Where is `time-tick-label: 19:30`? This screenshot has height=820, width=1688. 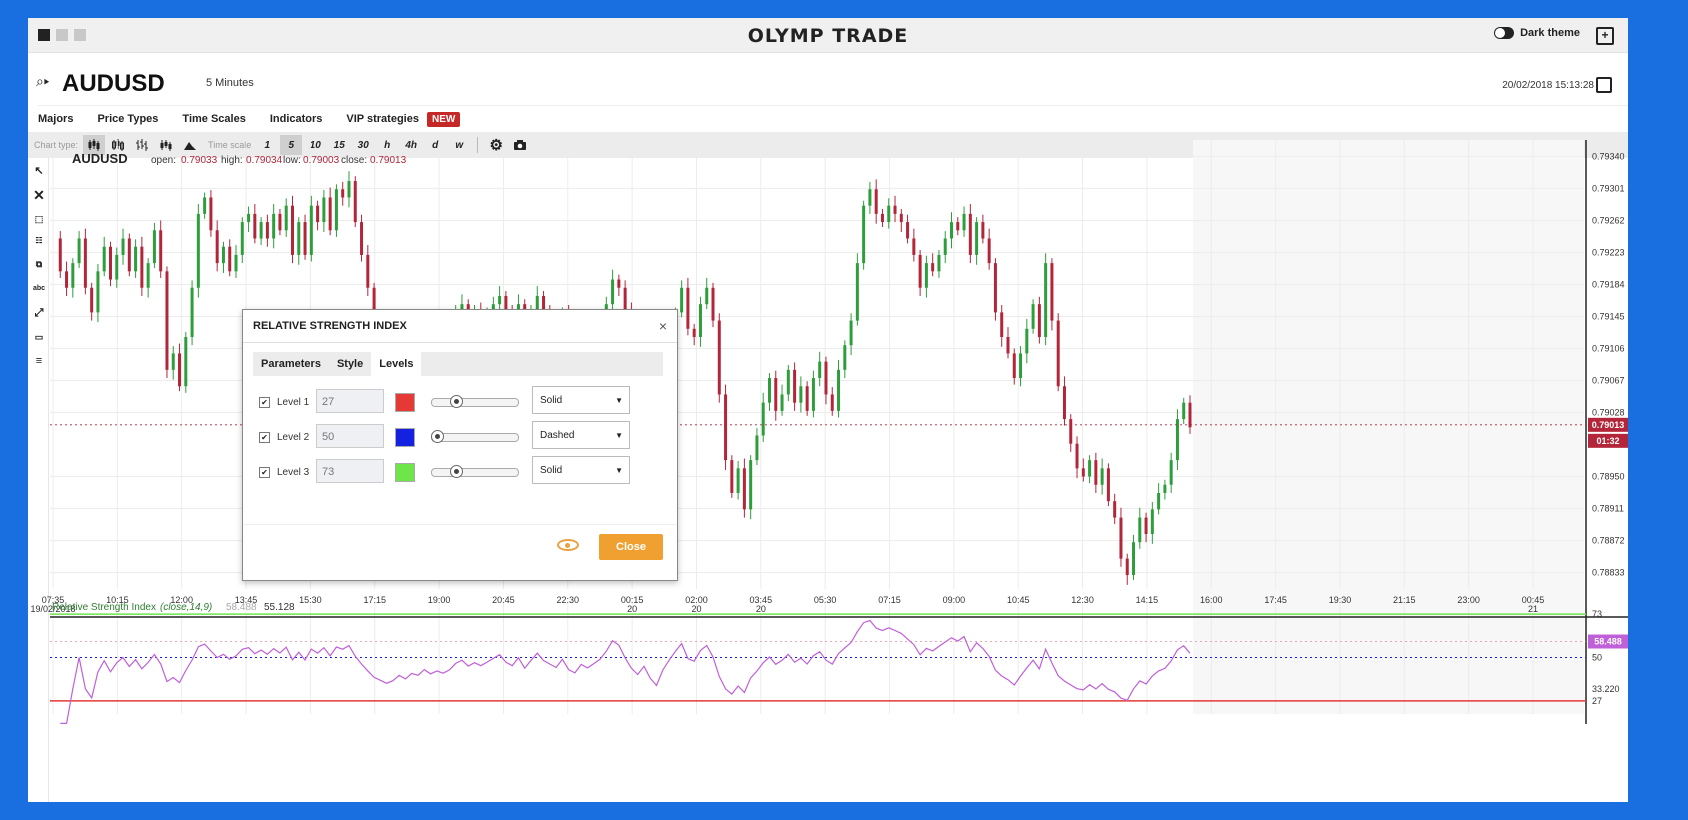
time-tick-label: 19:30 is located at coordinates (1340, 600).